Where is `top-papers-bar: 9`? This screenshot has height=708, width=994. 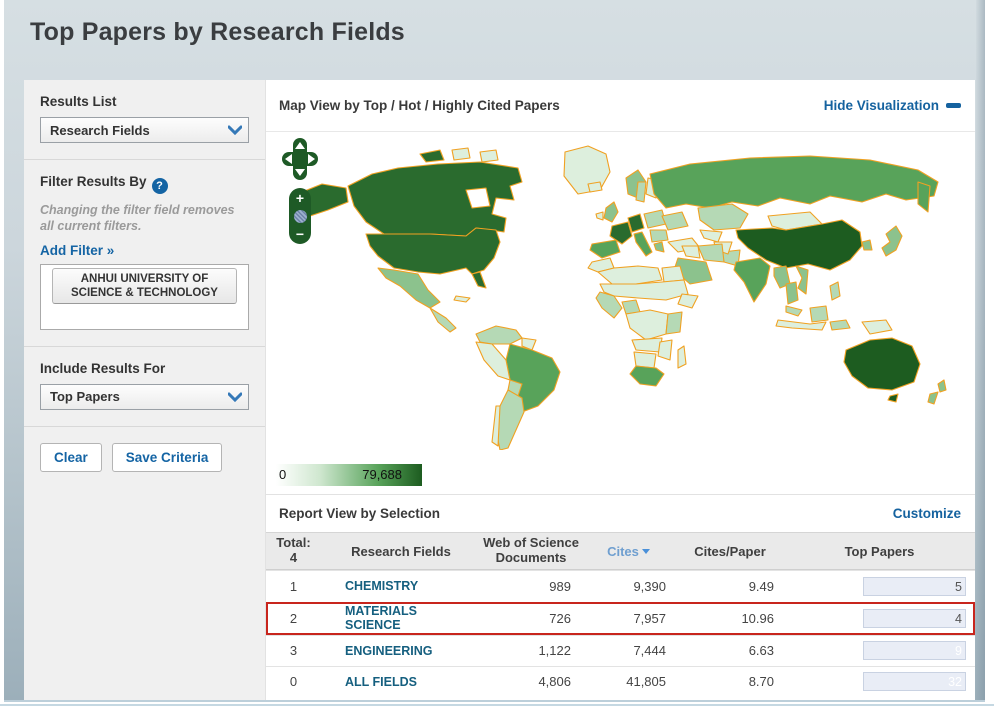
top-papers-bar: 9 is located at coordinates (914, 651).